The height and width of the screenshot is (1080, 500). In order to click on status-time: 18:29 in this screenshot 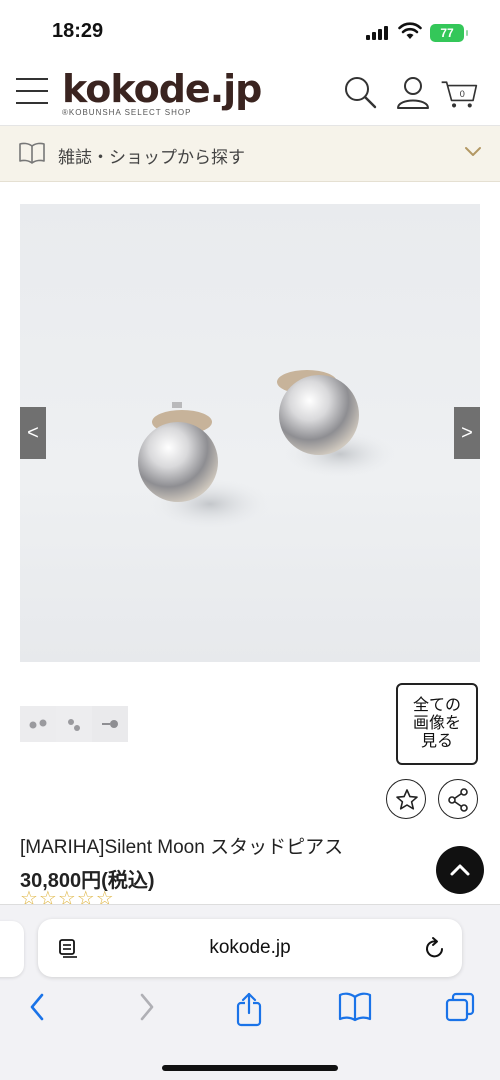, I will do `click(78, 31)`.